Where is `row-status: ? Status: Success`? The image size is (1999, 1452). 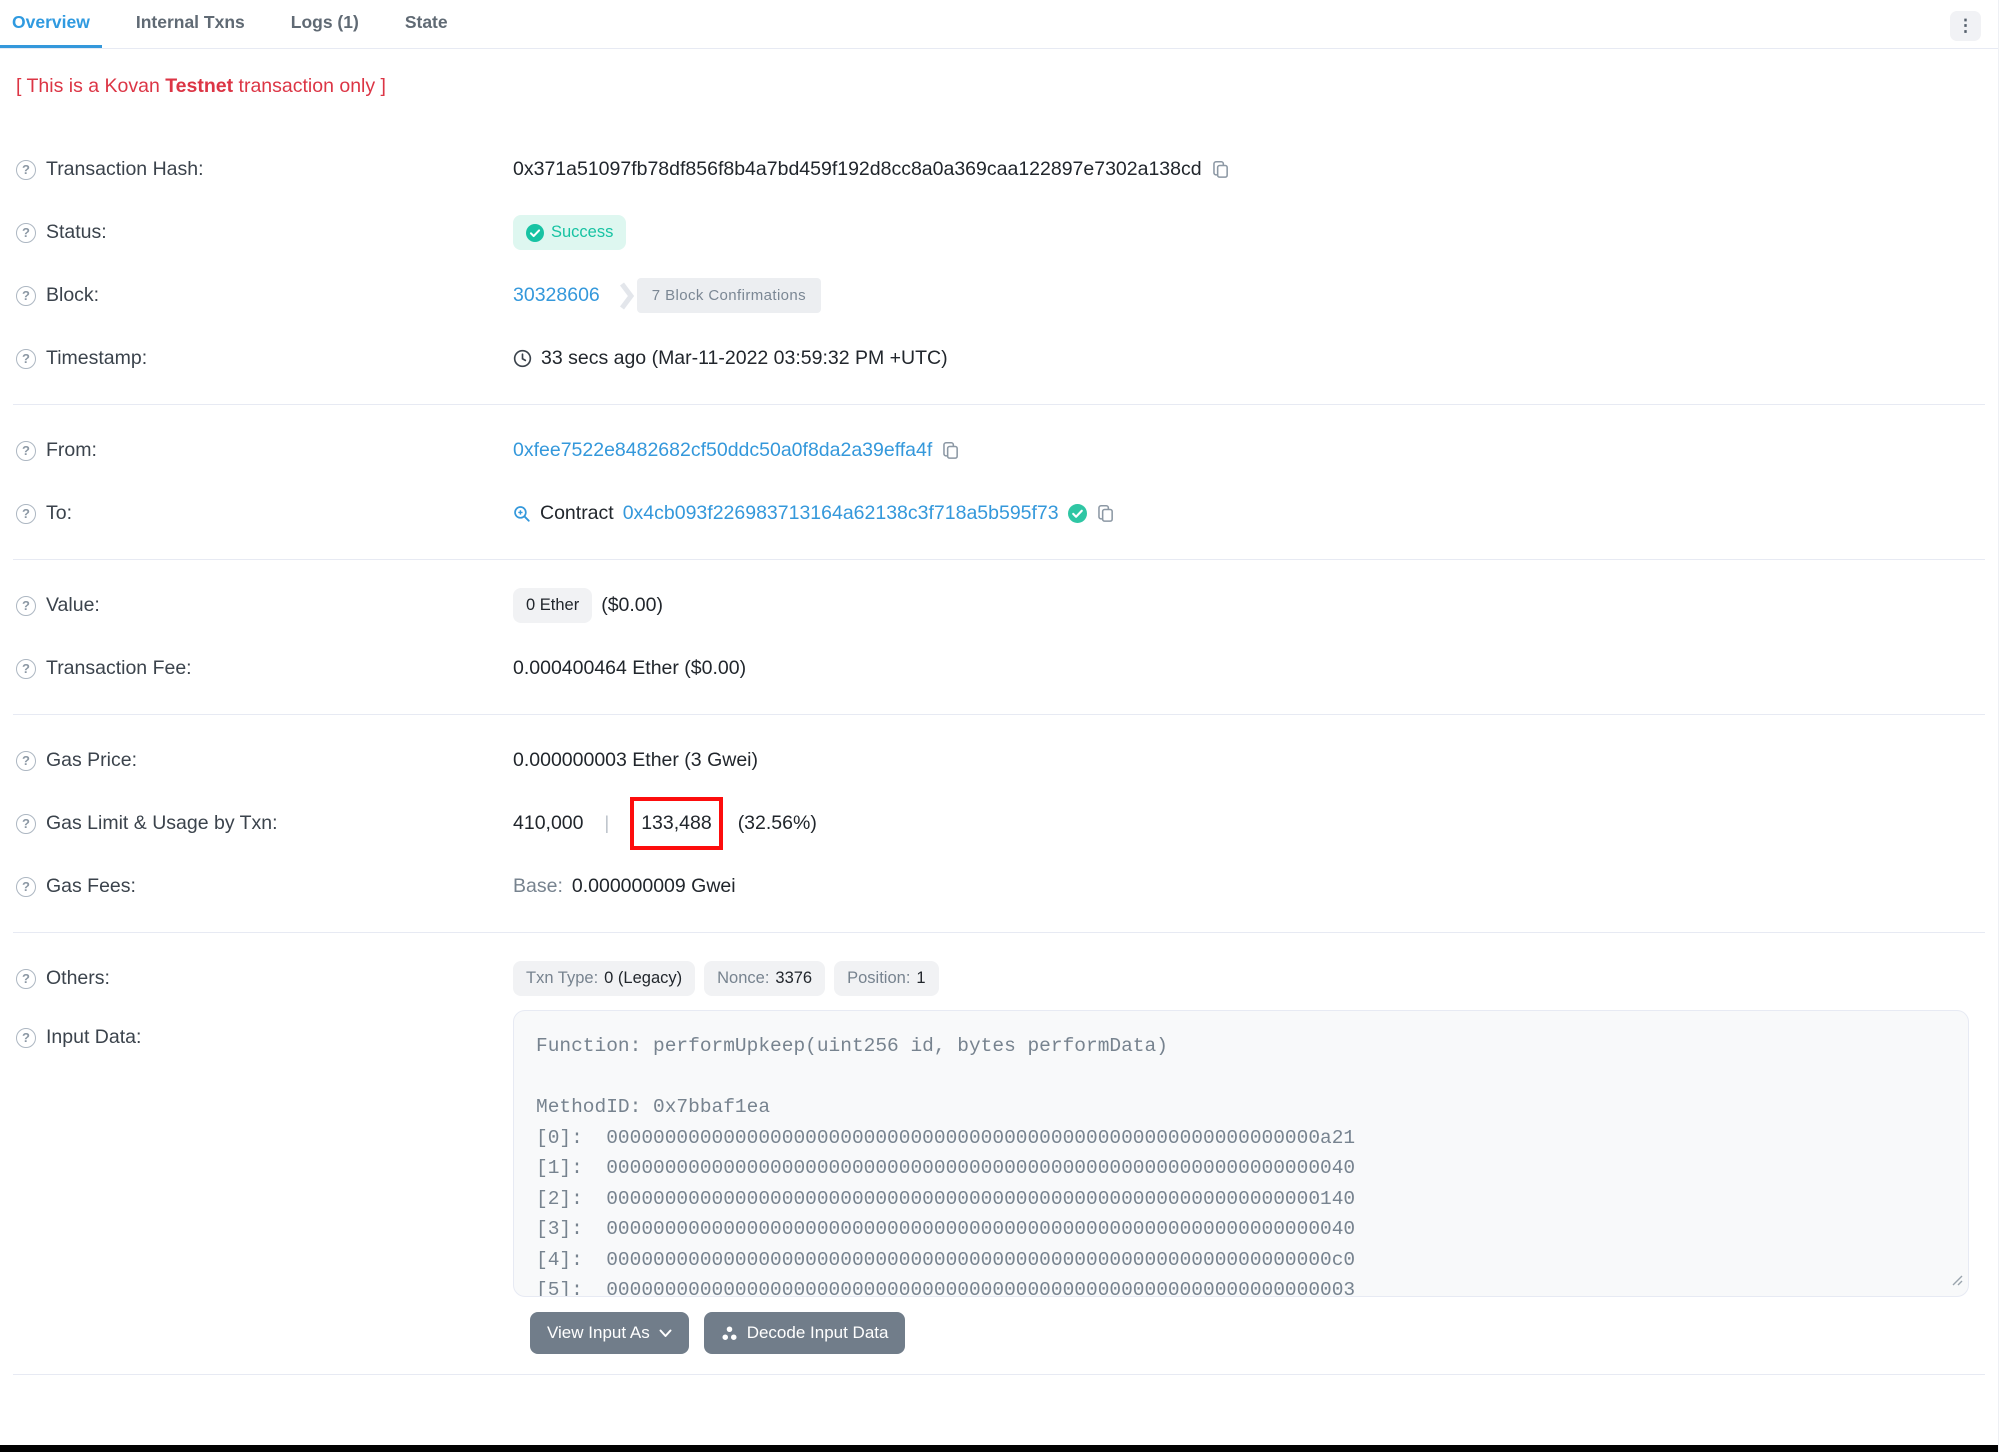 row-status: ? Status: Success is located at coordinates (999, 232).